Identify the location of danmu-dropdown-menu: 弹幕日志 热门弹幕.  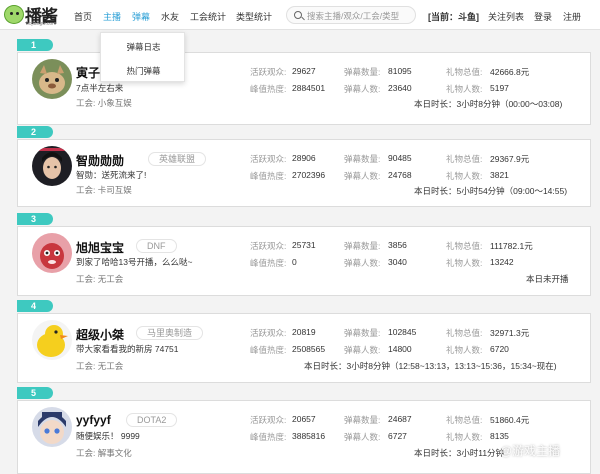
(142, 57).